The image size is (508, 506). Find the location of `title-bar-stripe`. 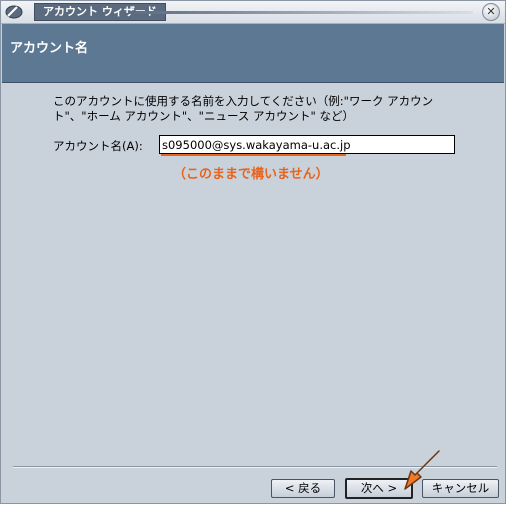

title-bar-stripe is located at coordinates (301, 12).